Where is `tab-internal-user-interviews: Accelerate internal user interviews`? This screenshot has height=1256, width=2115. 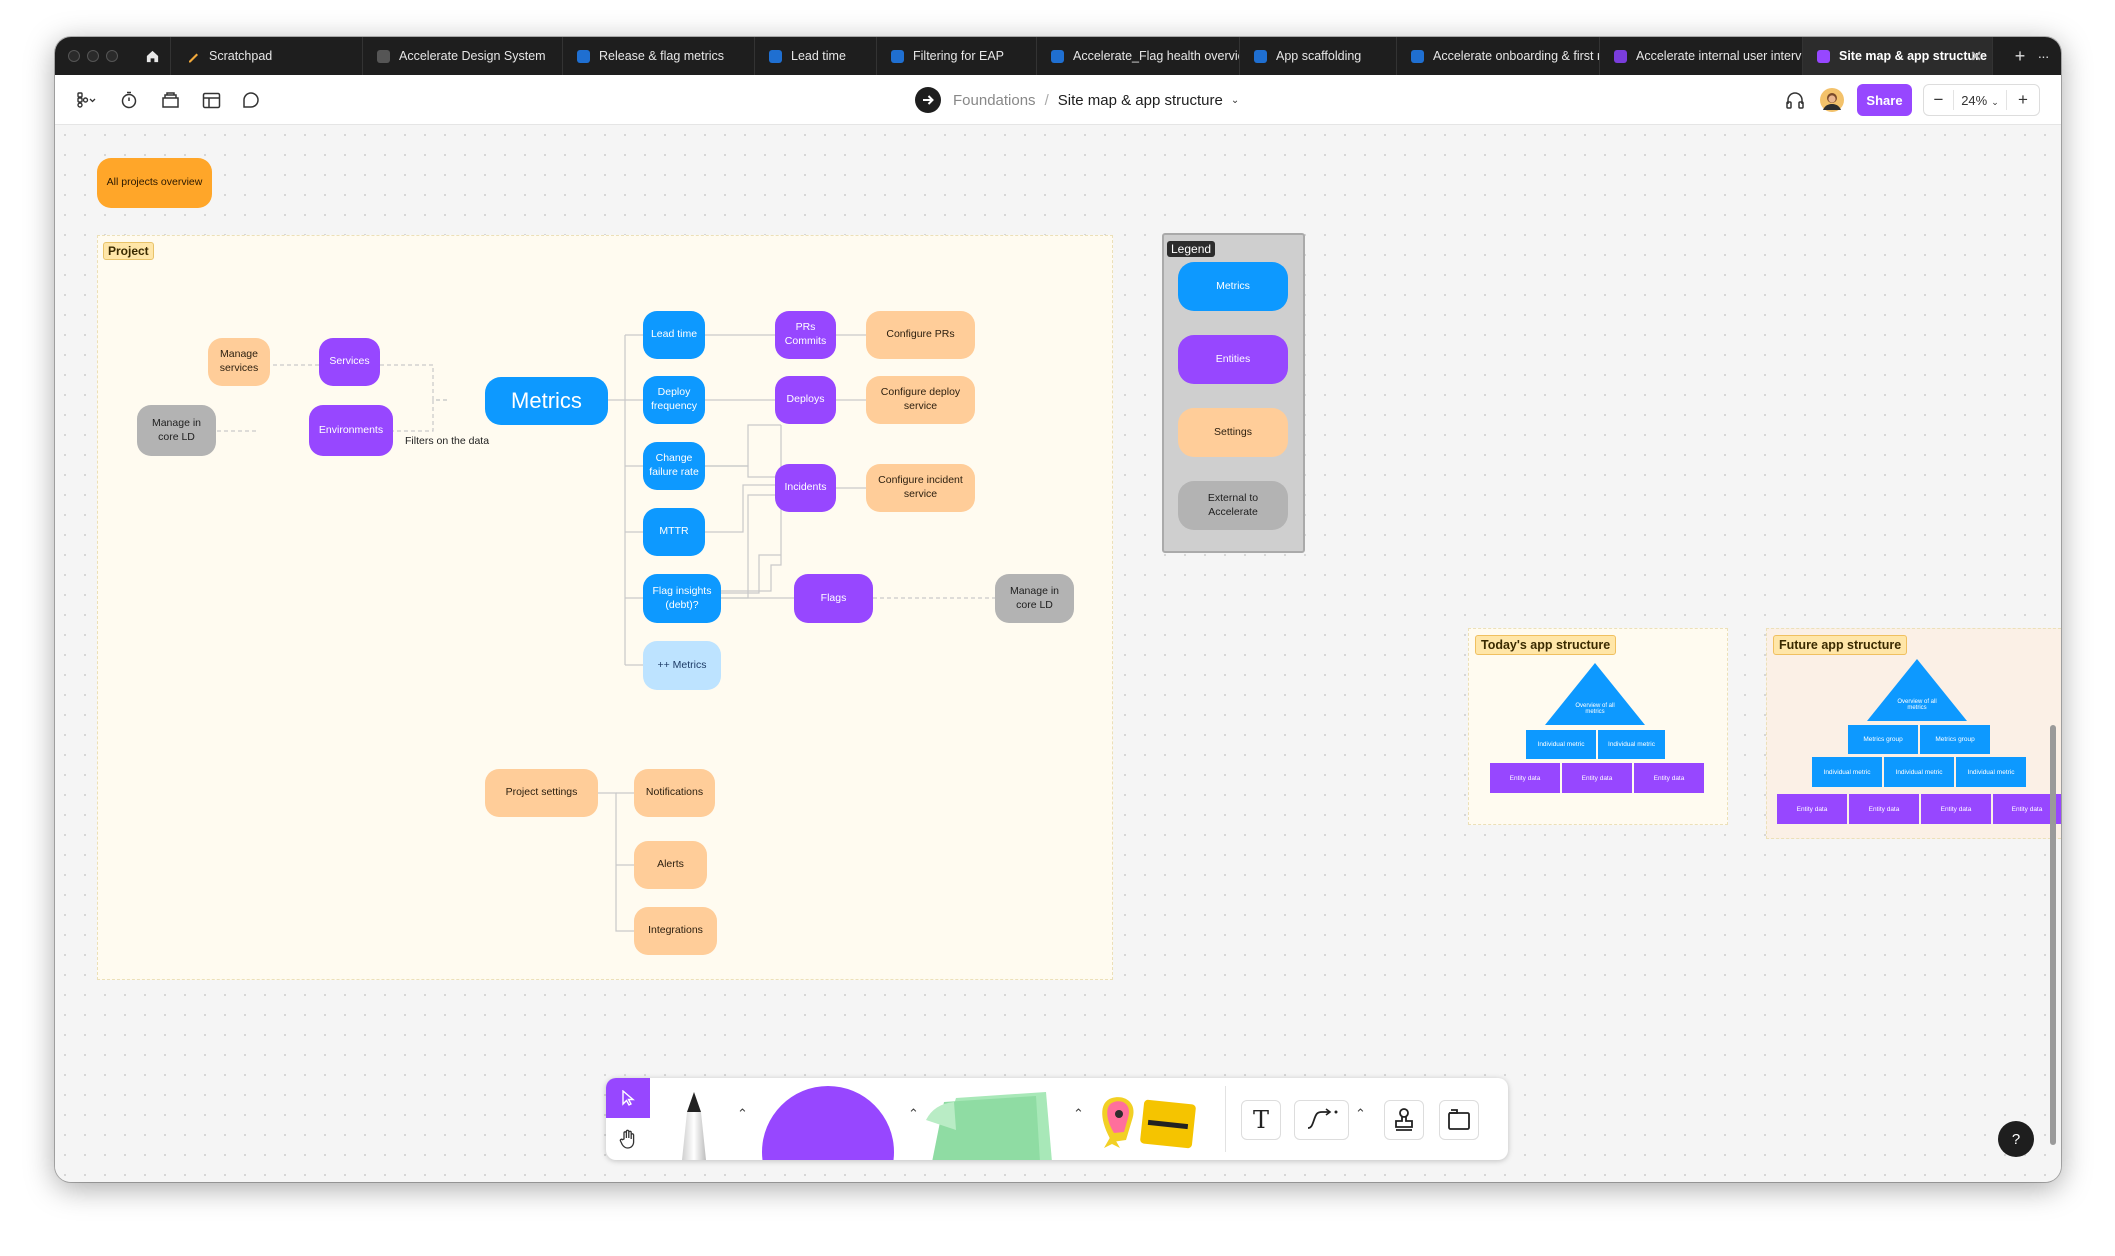 tab-internal-user-interviews: Accelerate internal user interviews is located at coordinates (1701, 56).